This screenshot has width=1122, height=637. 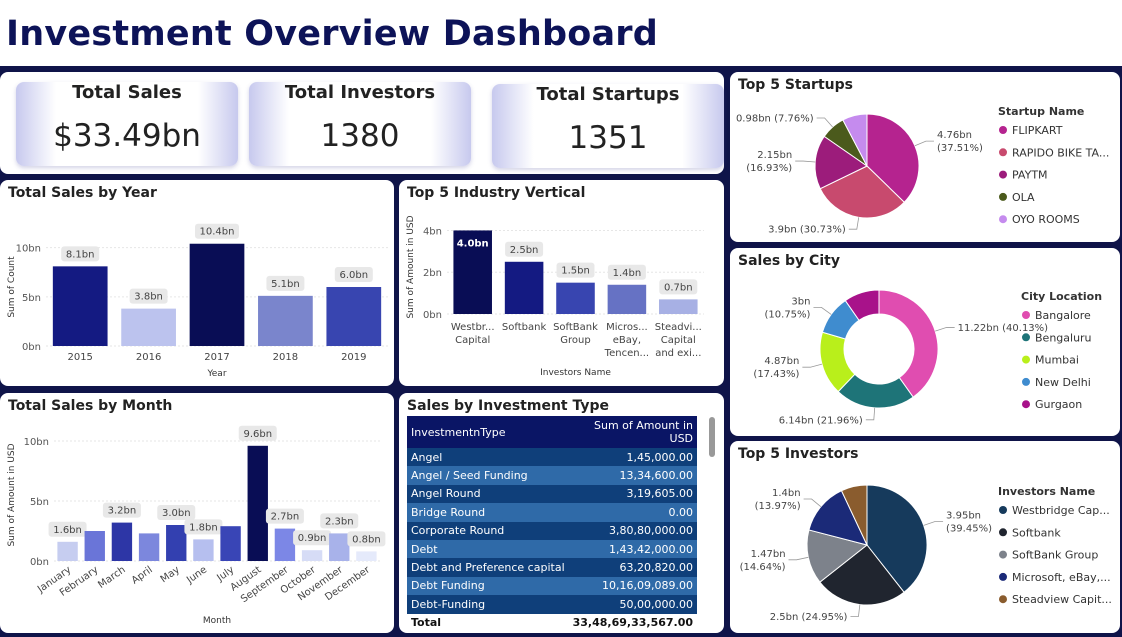 I want to click on table-row: Debt and Preference capital 63,20,820.00, so click(x=552, y=567).